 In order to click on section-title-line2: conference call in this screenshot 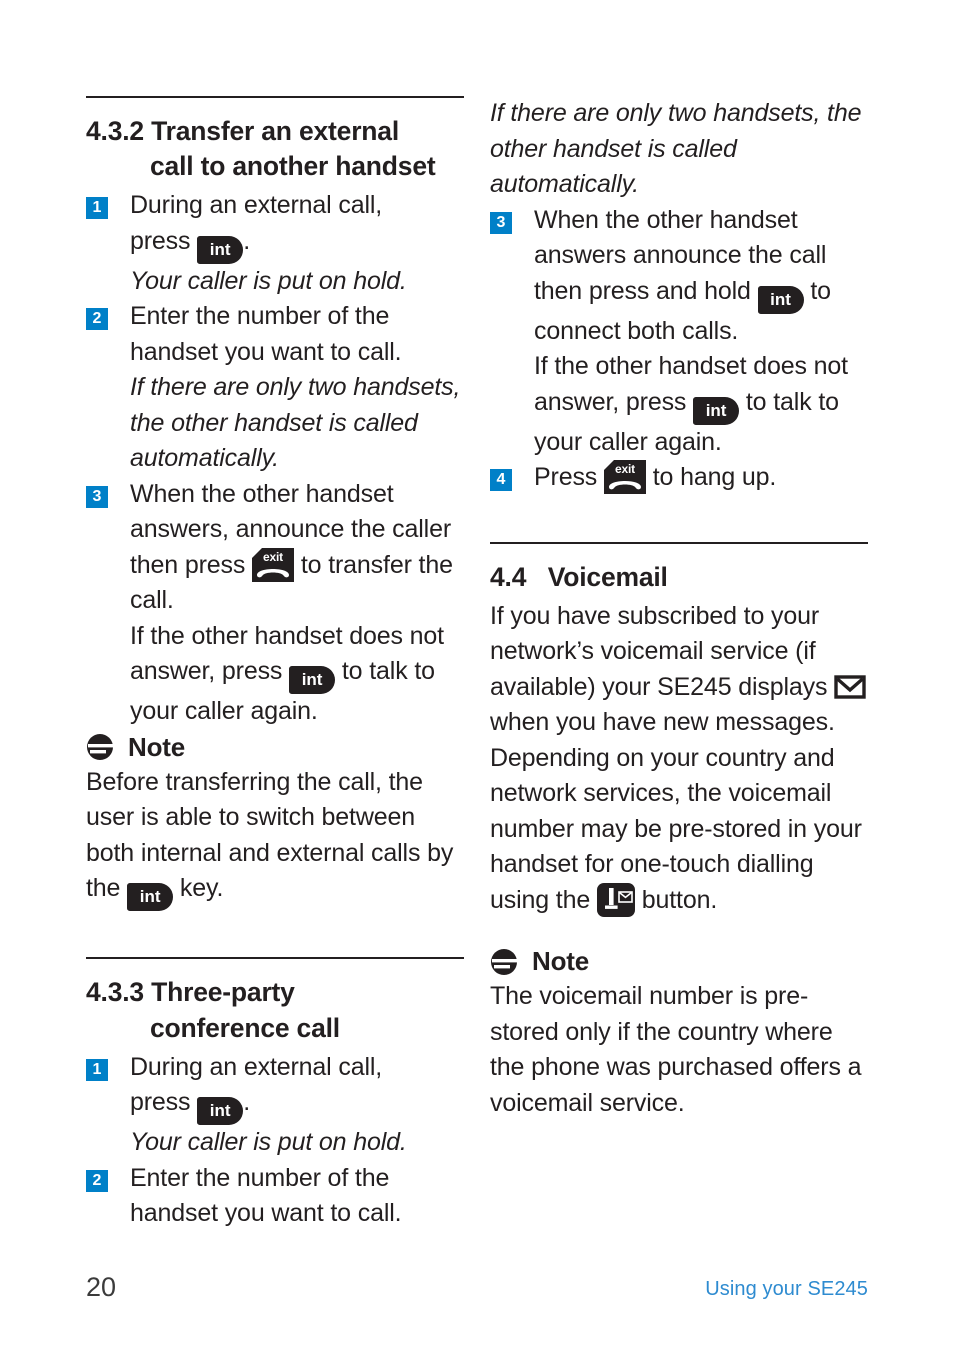, I will do `click(245, 1027)`.